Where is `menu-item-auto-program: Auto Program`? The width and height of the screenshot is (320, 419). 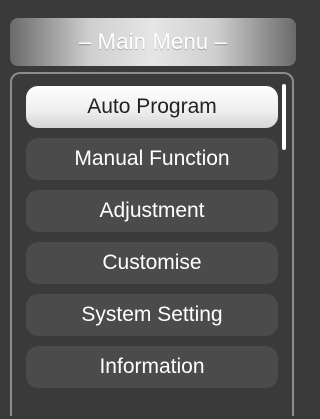
menu-item-auto-program: Auto Program is located at coordinates (152, 107).